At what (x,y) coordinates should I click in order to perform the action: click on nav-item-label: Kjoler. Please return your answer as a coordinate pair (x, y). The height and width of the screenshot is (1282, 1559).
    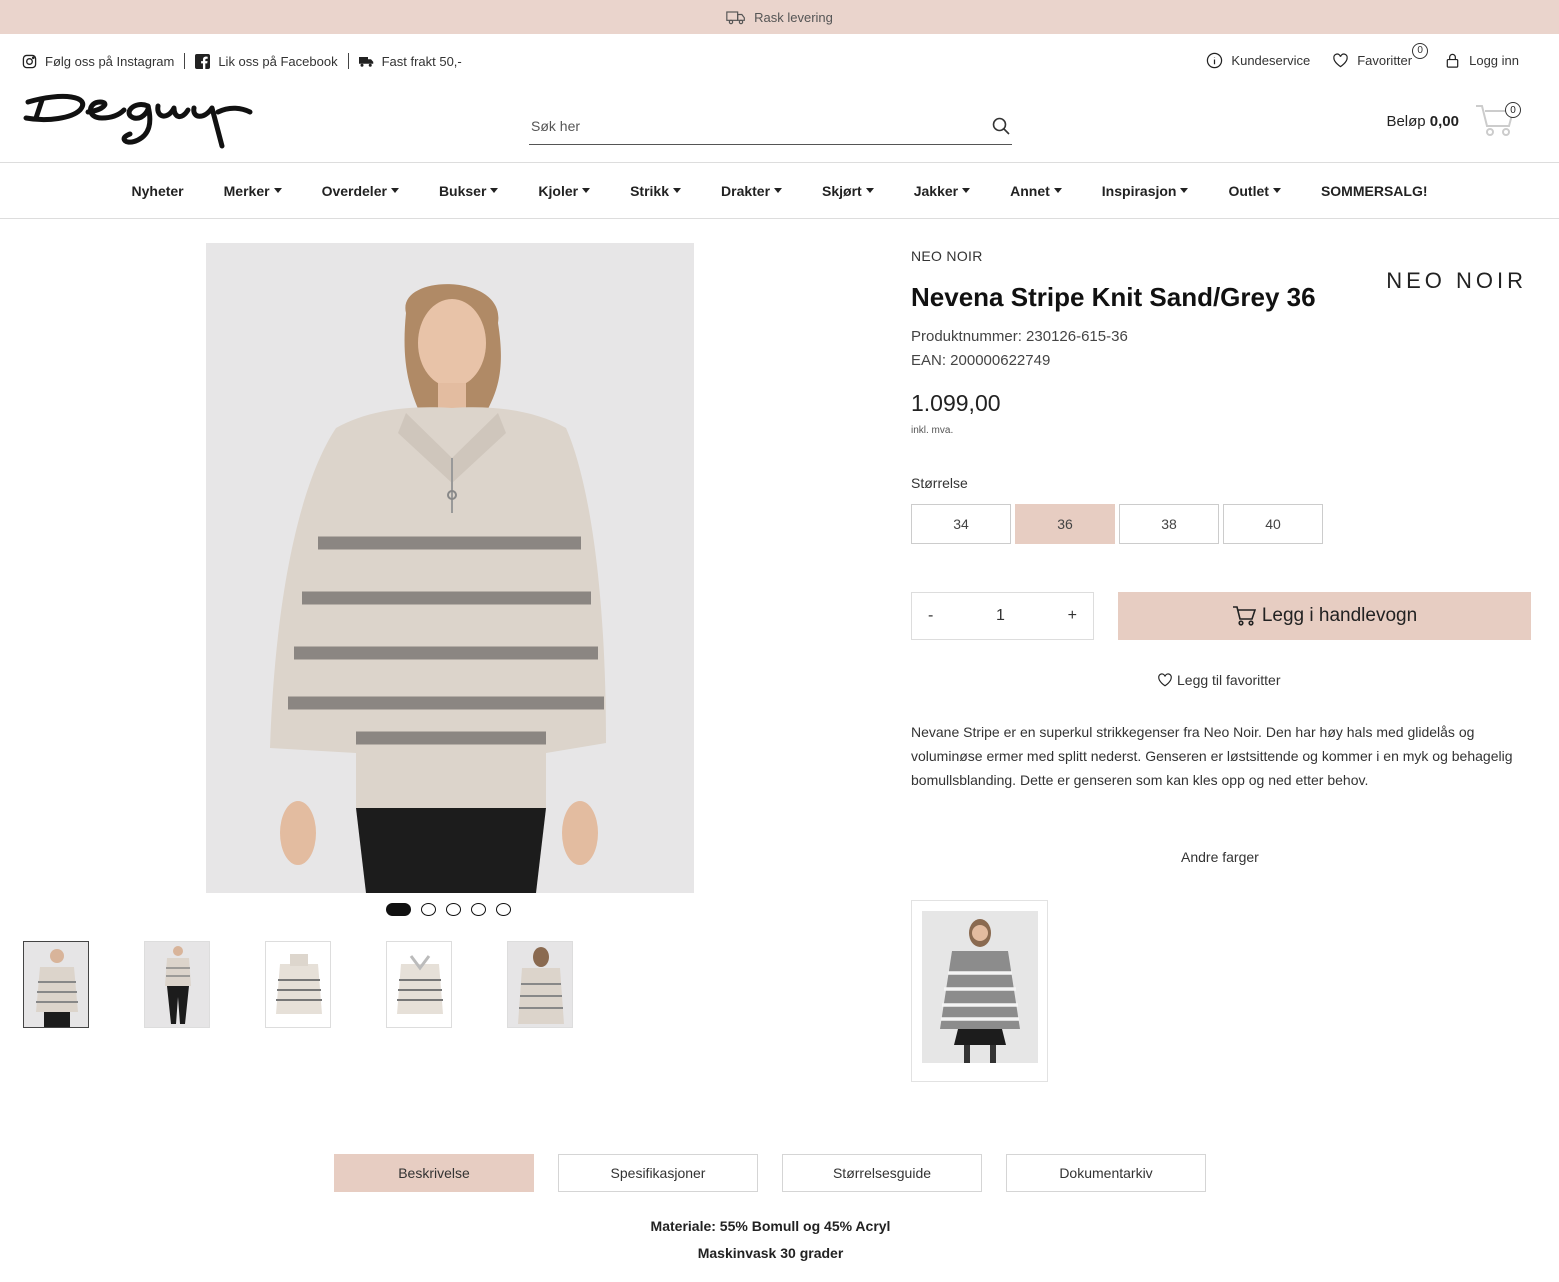
    Looking at the image, I should click on (558, 190).